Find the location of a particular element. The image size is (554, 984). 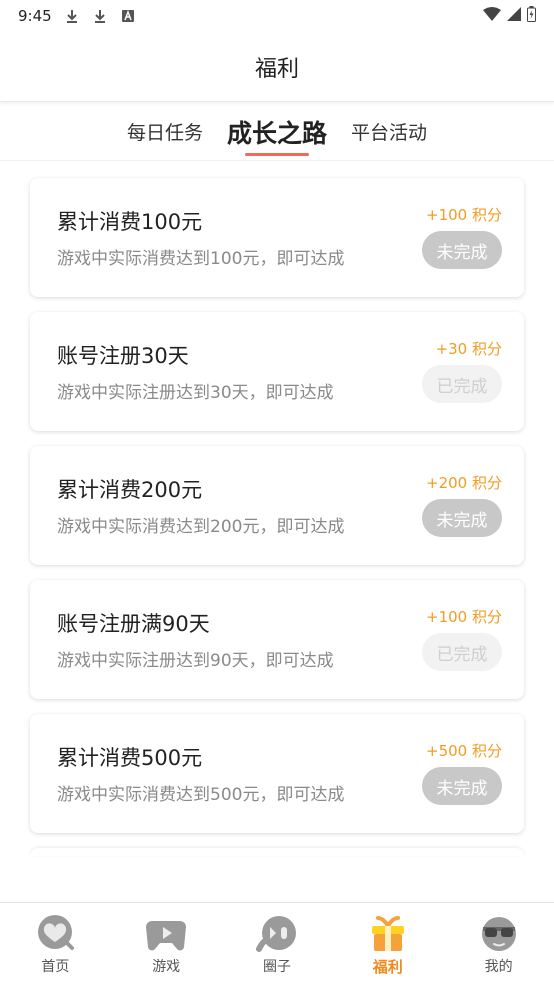

gift-icon is located at coordinates (388, 934).